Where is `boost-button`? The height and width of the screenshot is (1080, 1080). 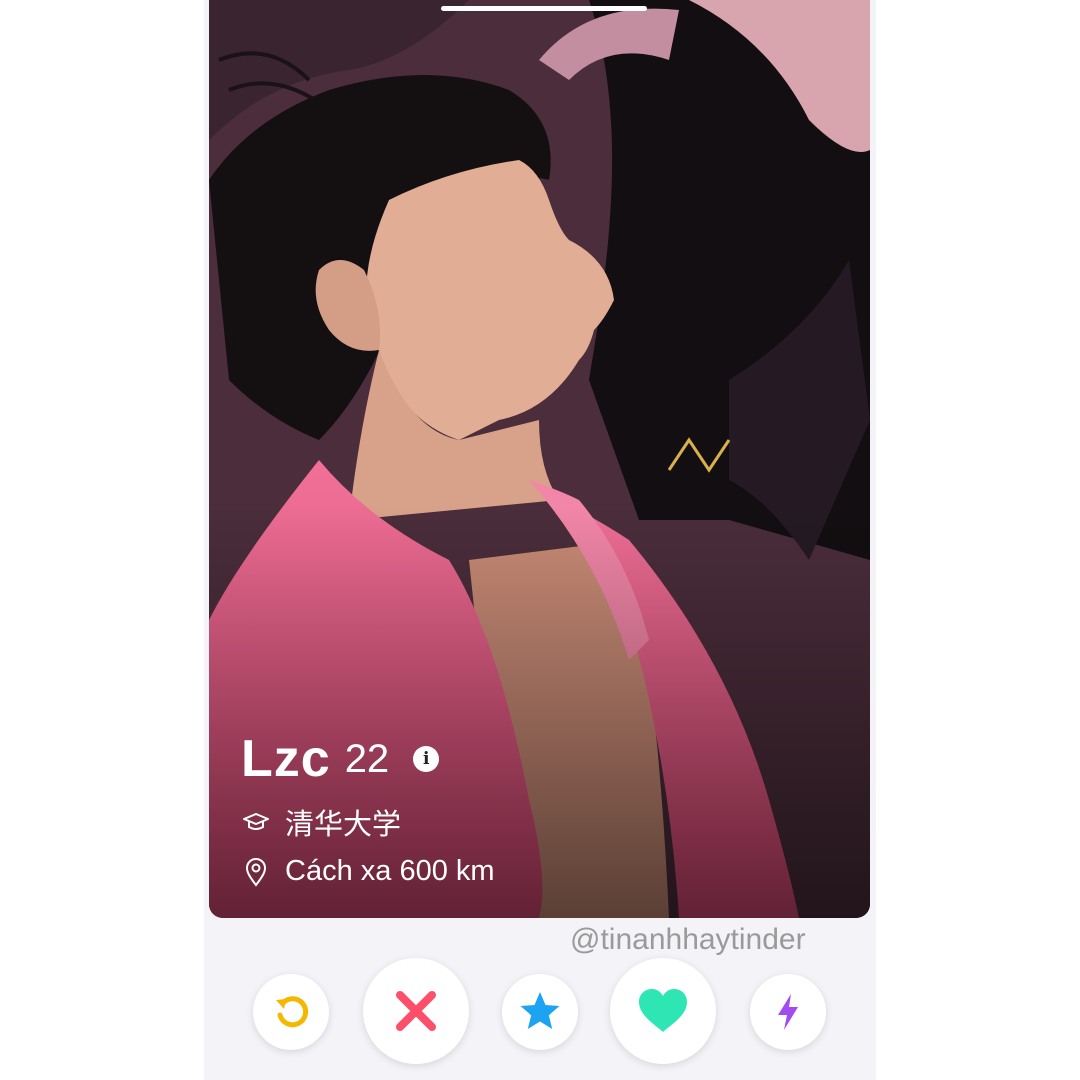 boost-button is located at coordinates (788, 1012).